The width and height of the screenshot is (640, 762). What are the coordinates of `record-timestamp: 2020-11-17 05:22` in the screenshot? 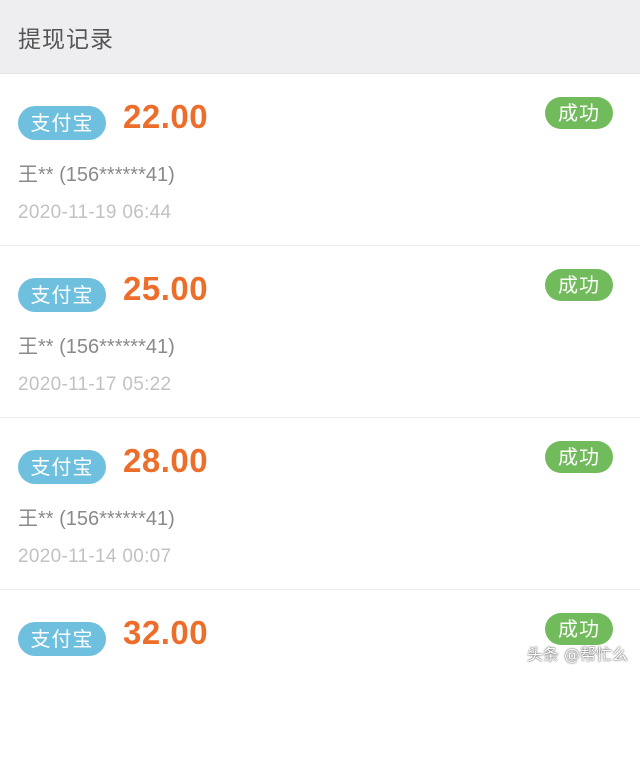 It's located at (95, 384).